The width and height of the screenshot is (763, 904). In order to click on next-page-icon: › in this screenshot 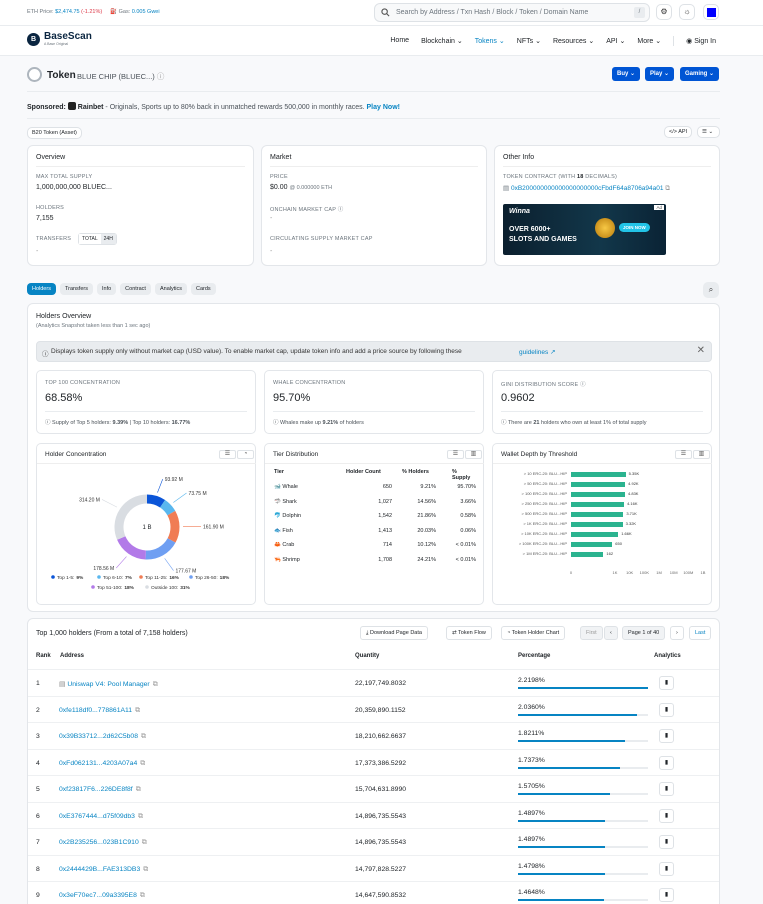, I will do `click(677, 633)`.